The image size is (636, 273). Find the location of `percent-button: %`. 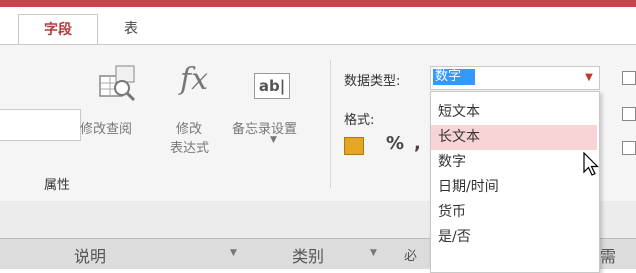

percent-button: % is located at coordinates (395, 143).